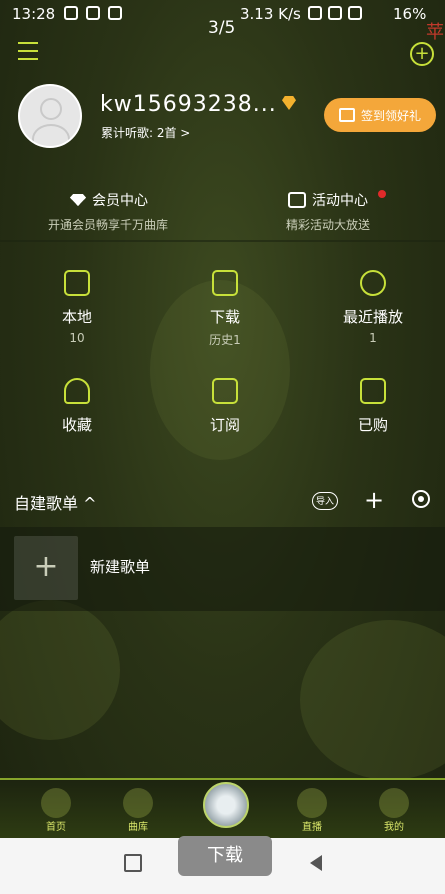 This screenshot has width=445, height=894. I want to click on grid-count: 历史1, so click(225, 340).